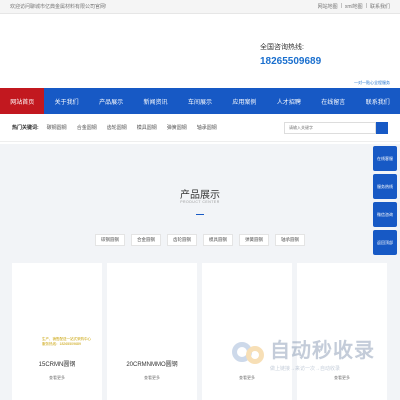 Image resolution: width=400 pixels, height=400 pixels. Describe the element at coordinates (330, 127) in the screenshot. I see `search-input` at that location.